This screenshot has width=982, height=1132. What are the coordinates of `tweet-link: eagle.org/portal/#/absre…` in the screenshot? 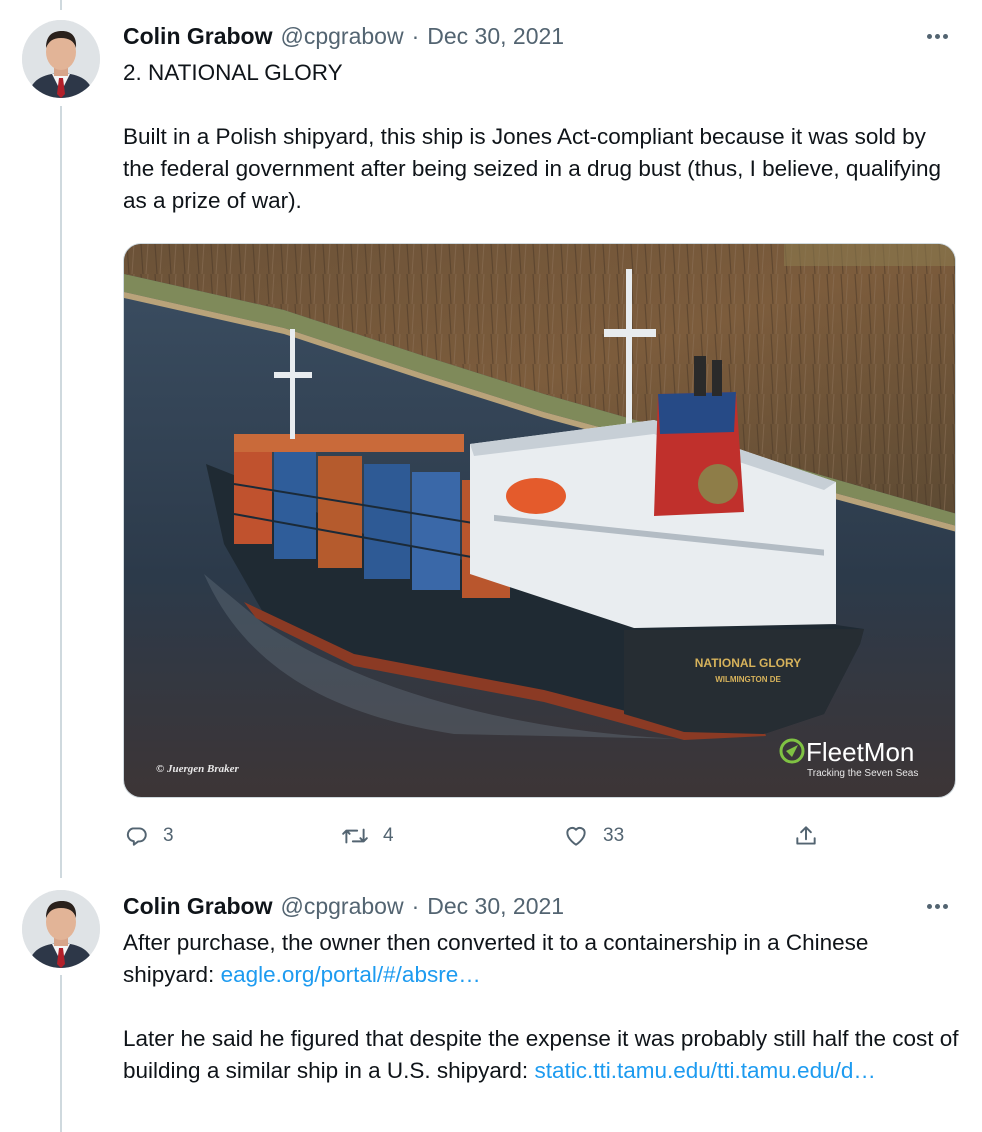 It's located at (351, 974).